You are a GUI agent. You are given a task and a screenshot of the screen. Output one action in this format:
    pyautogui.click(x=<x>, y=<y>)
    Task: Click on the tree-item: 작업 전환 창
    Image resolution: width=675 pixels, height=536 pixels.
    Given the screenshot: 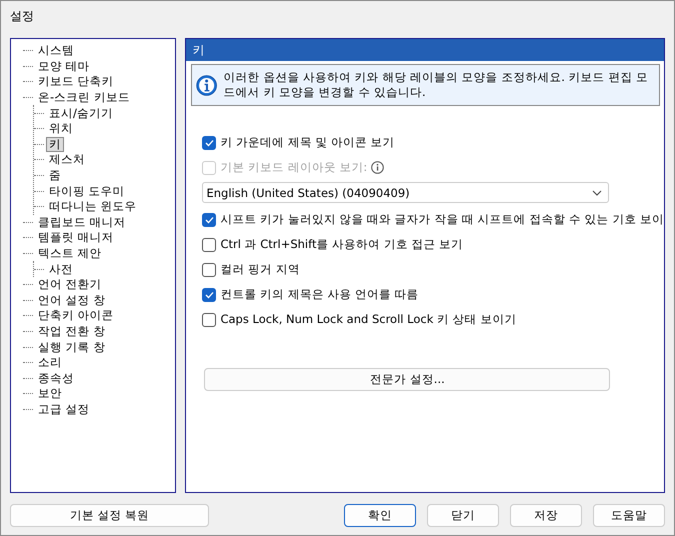 What is the action you would take?
    pyautogui.click(x=71, y=331)
    